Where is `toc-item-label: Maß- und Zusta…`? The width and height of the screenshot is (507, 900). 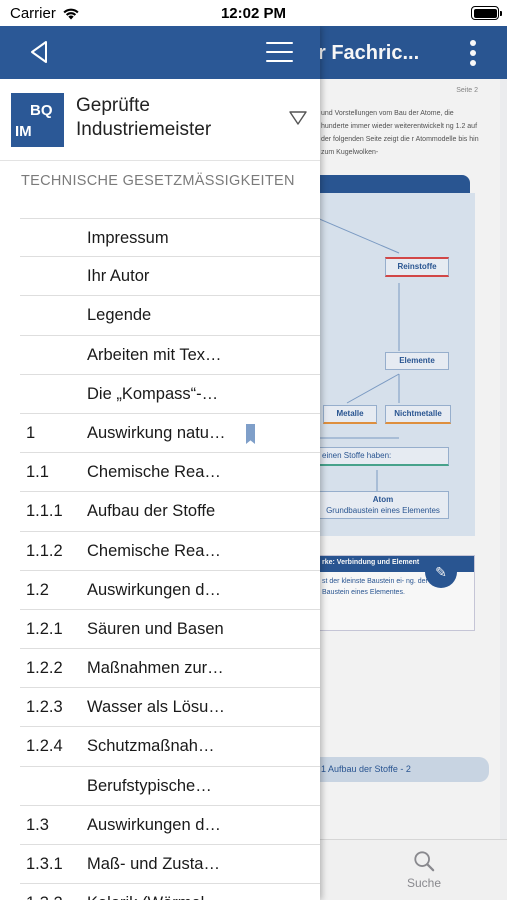 toc-item-label: Maß- und Zusta… is located at coordinates (153, 864).